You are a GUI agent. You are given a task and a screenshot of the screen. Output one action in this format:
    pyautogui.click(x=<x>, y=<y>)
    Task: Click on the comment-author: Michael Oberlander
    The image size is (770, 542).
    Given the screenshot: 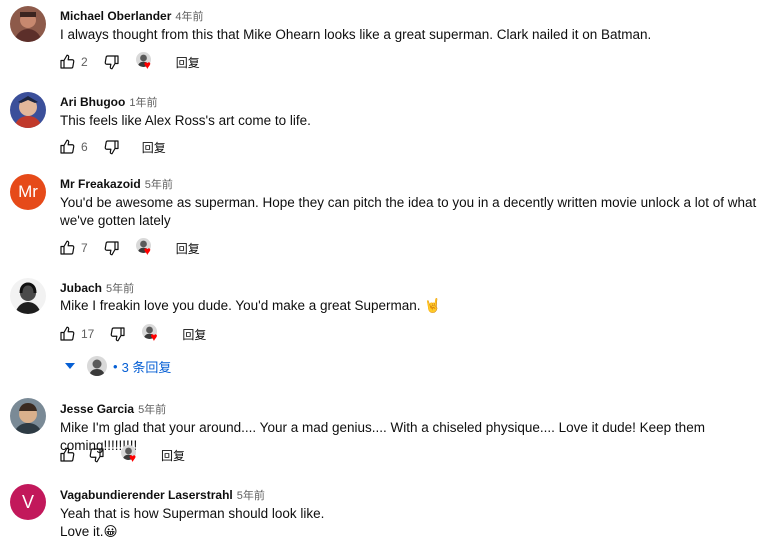 What is the action you would take?
    pyautogui.click(x=115, y=16)
    